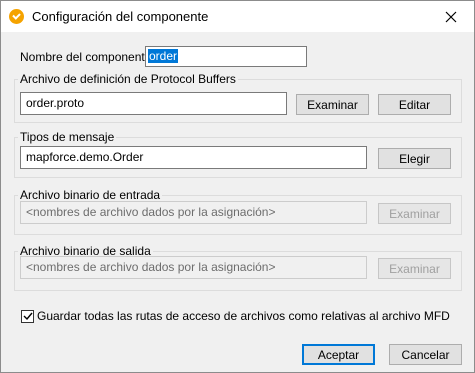 This screenshot has width=475, height=373. What do you see at coordinates (414, 213) in the screenshot?
I see `browse-input-button: Examinar` at bounding box center [414, 213].